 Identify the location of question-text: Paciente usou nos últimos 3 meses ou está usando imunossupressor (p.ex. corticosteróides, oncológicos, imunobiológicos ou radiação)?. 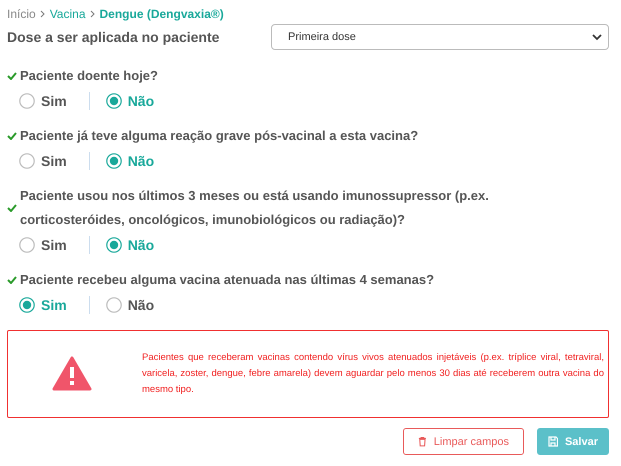
(255, 208).